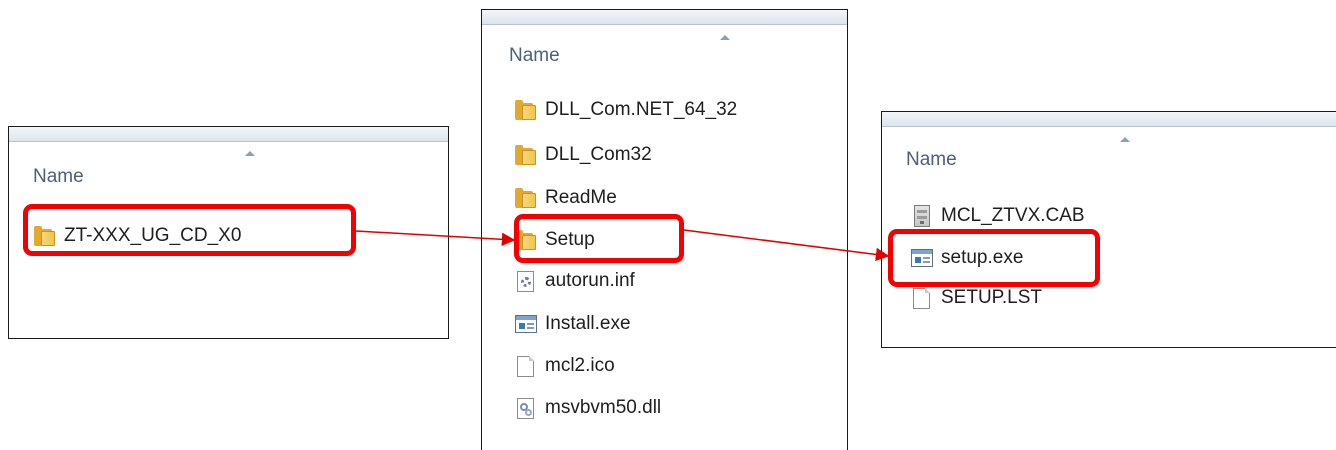  What do you see at coordinates (622, 245) in the screenshot?
I see `connector-arrows` at bounding box center [622, 245].